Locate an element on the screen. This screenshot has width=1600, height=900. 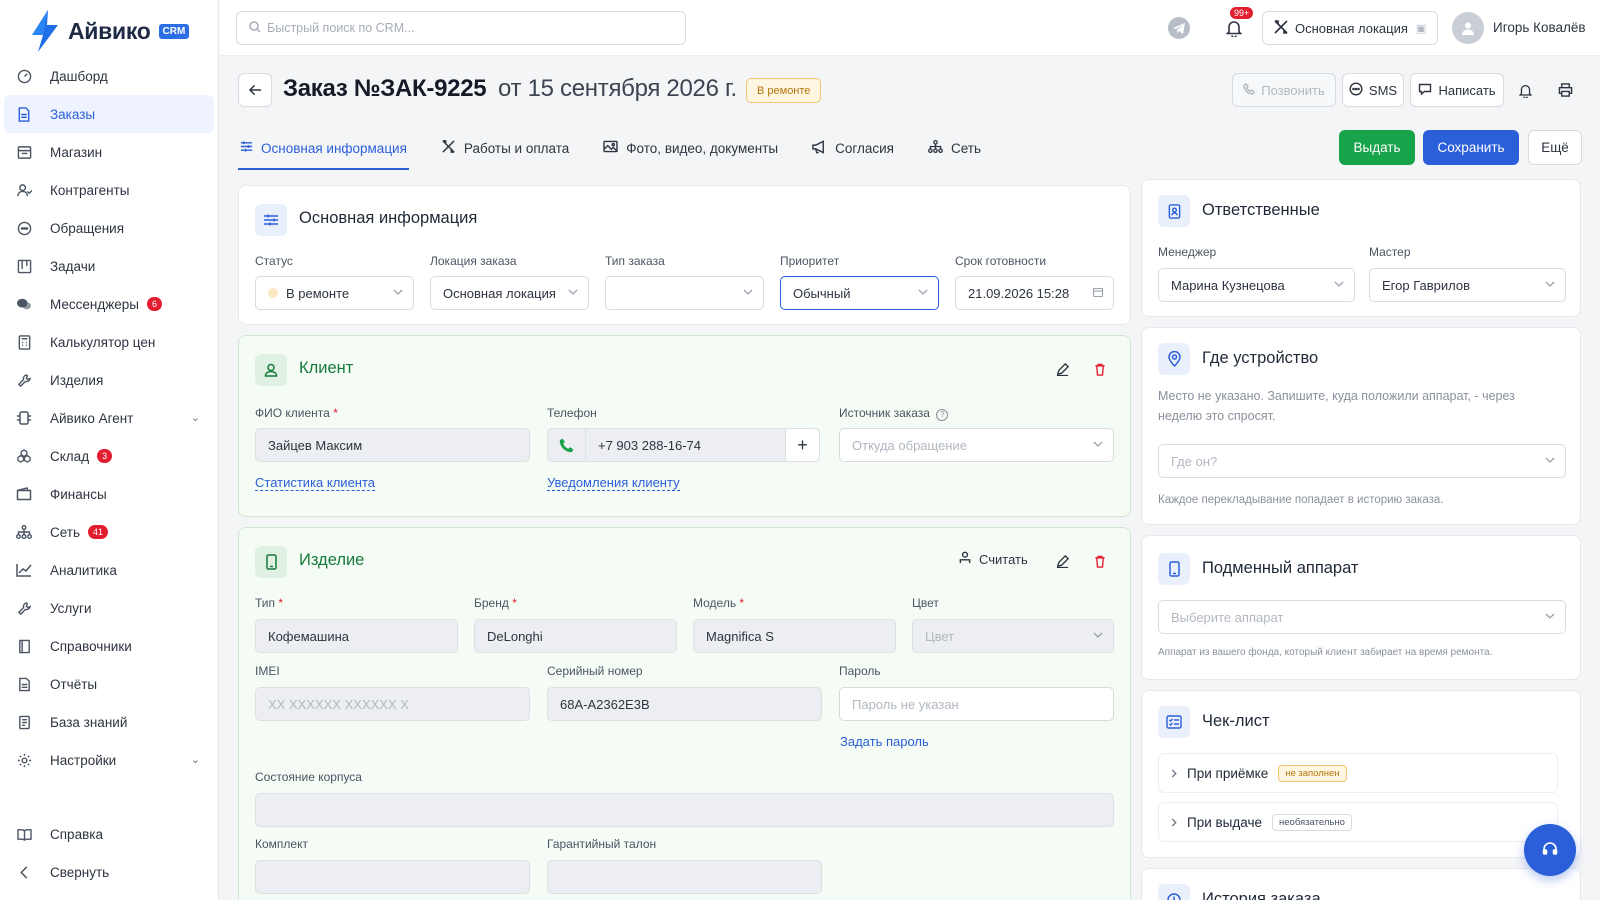
device-location-select: Где он? is located at coordinates (1362, 461).